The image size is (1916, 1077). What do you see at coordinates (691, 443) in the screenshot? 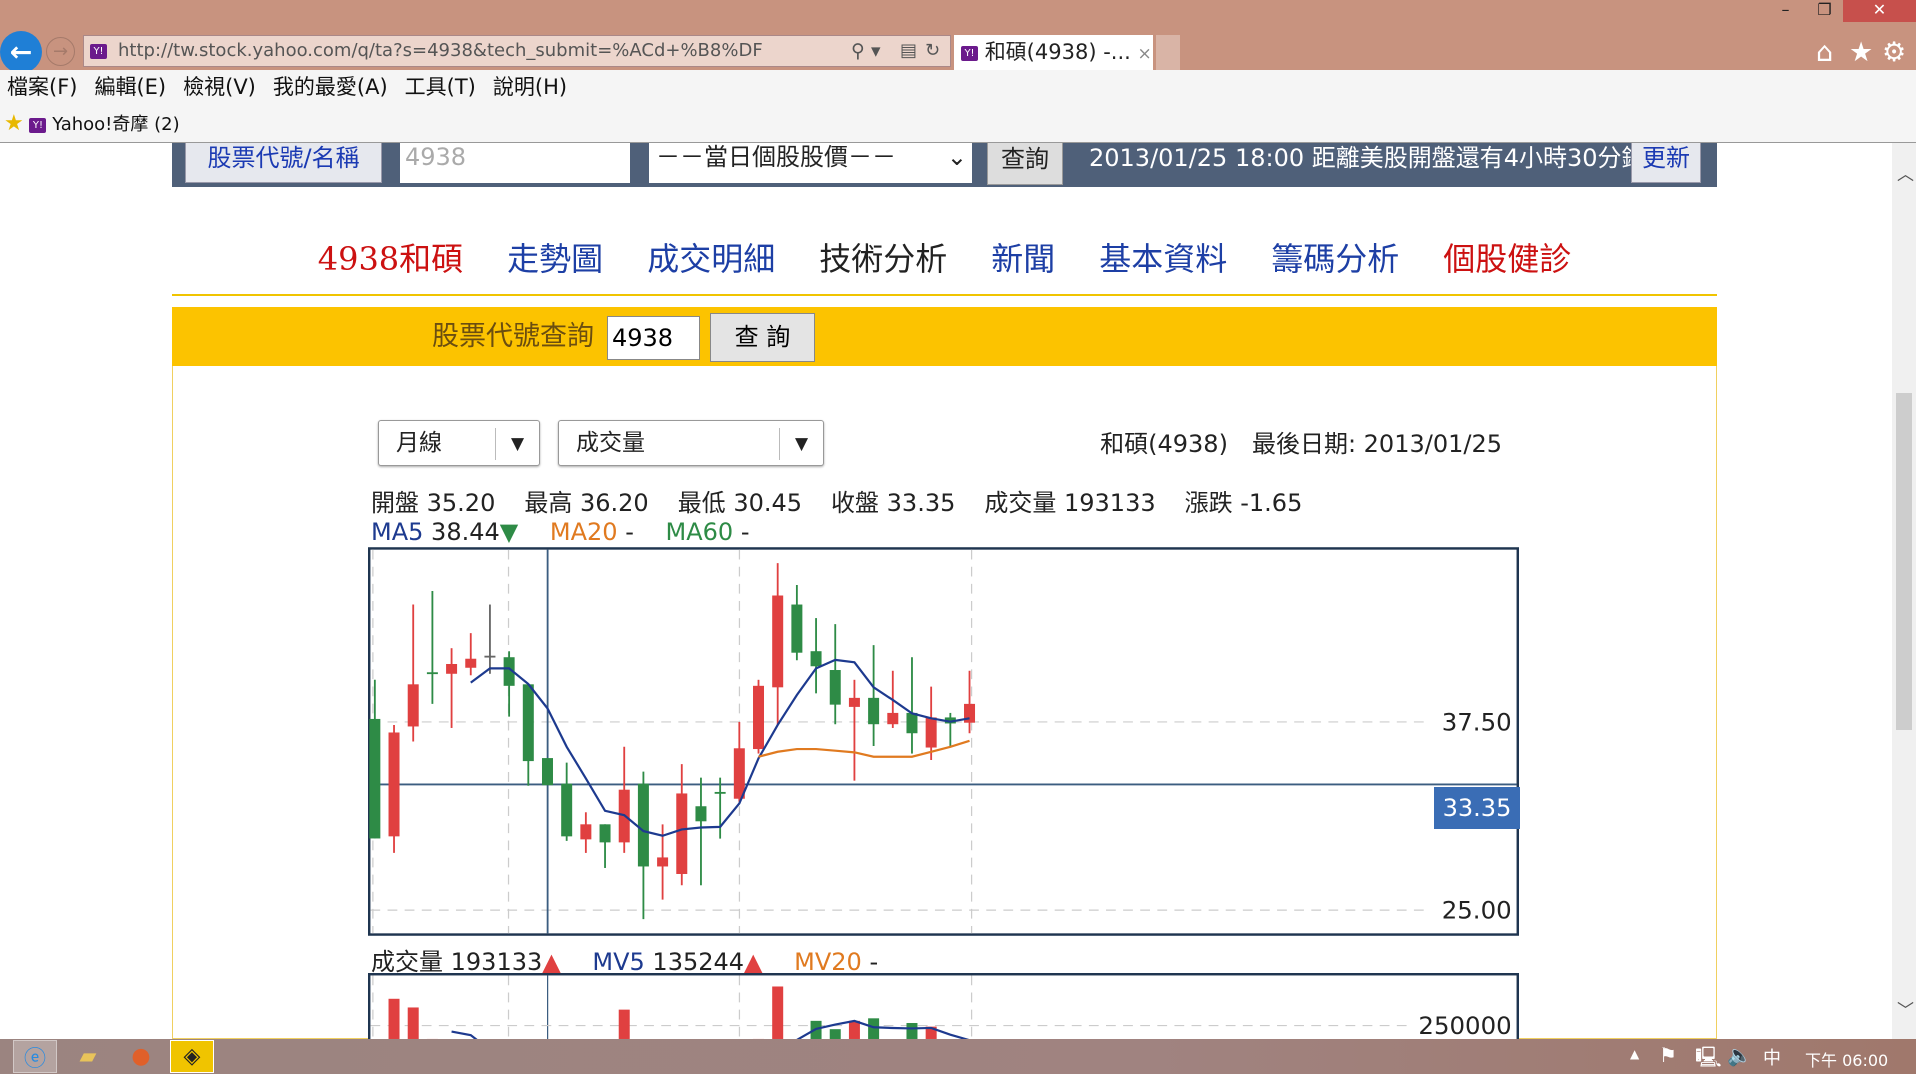
I see `indicator-select: 成交量 ▼` at bounding box center [691, 443].